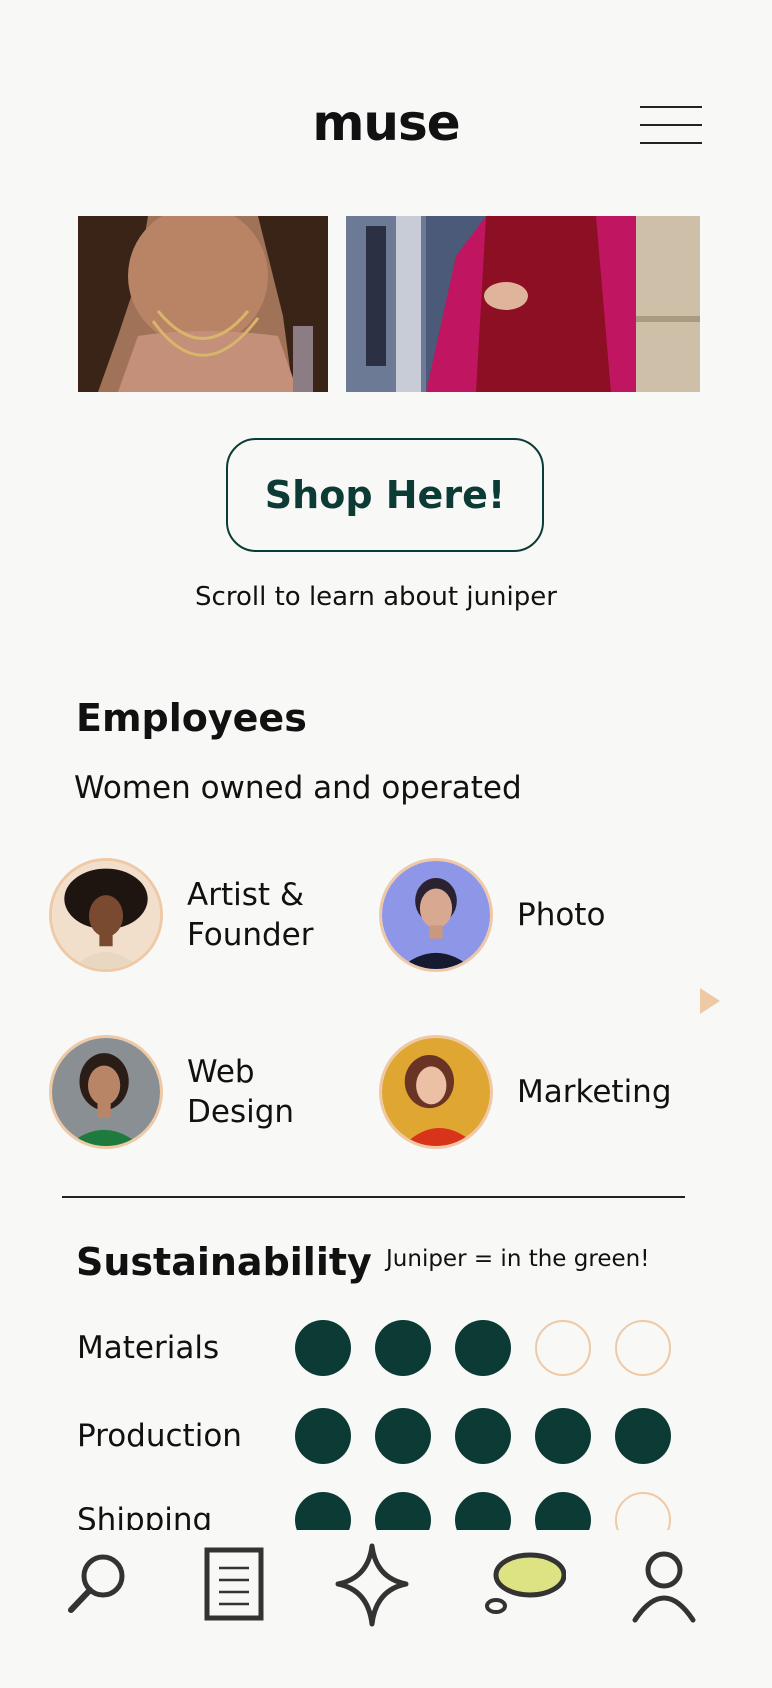 The image size is (772, 1688). I want to click on tab-discover, so click(372, 1585).